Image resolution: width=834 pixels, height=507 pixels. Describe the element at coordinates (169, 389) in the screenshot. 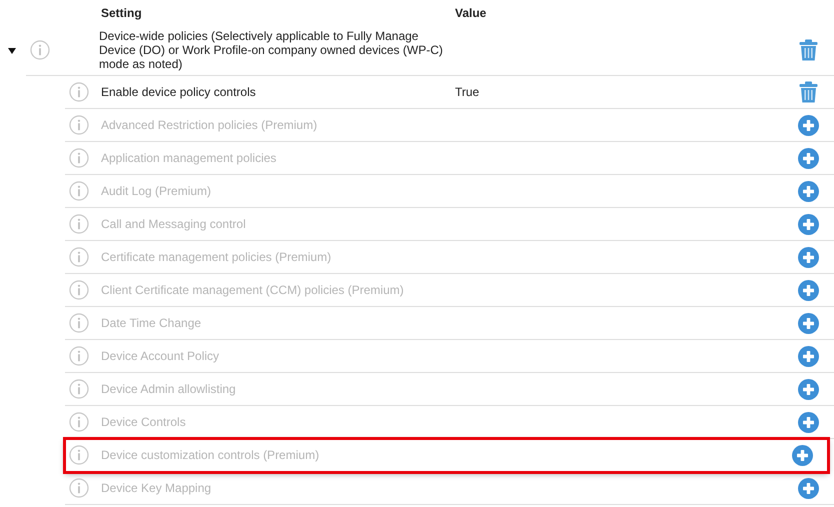

I see `setting-label: Device Admin allowlisting` at that location.